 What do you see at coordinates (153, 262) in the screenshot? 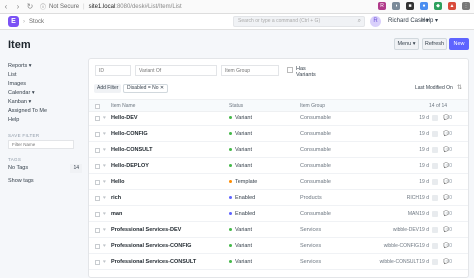
I see `item-name: Professional Services-CONSULT` at bounding box center [153, 262].